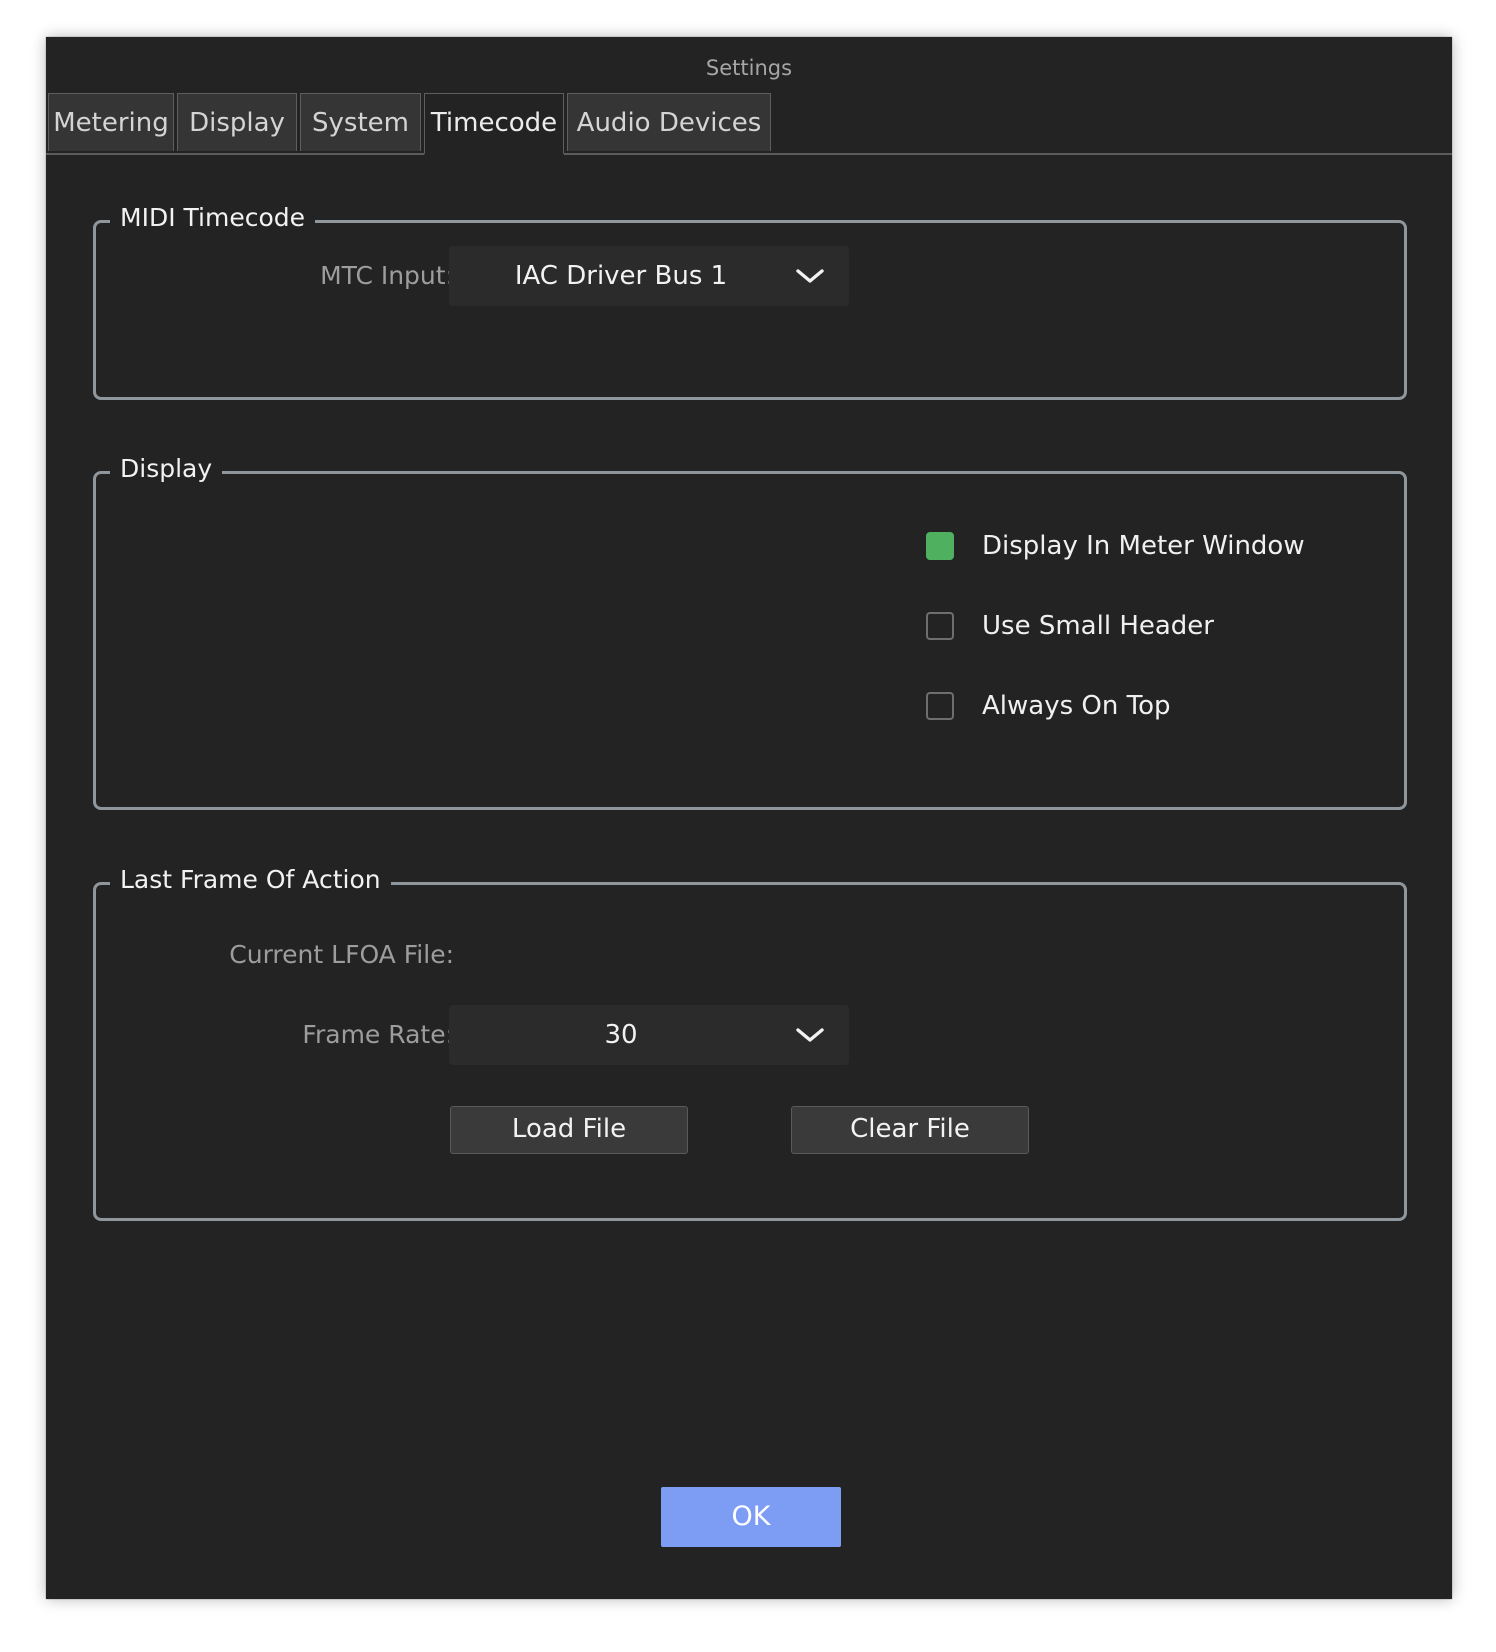 The height and width of the screenshot is (1652, 1496). What do you see at coordinates (237, 122) in the screenshot?
I see `tab-display: Display` at bounding box center [237, 122].